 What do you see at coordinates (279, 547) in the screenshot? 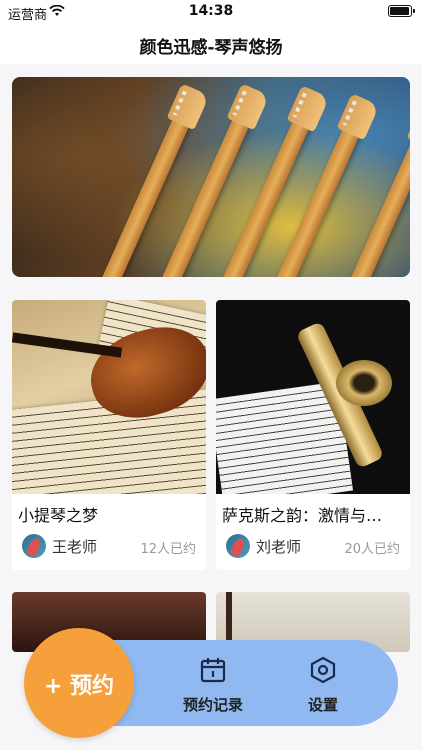
I see `teacher-name: 刘老师` at bounding box center [279, 547].